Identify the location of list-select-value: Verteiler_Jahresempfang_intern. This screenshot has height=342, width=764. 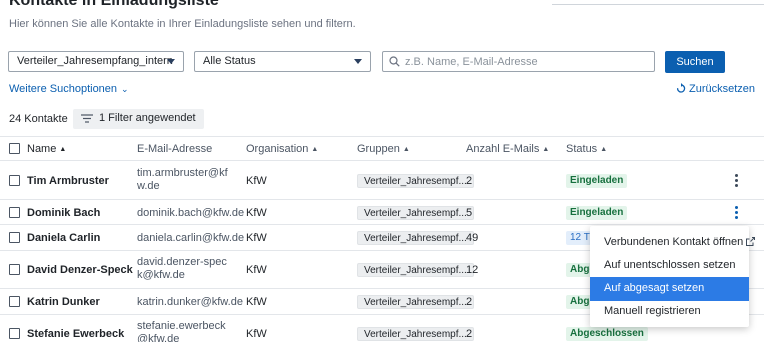
(95, 61).